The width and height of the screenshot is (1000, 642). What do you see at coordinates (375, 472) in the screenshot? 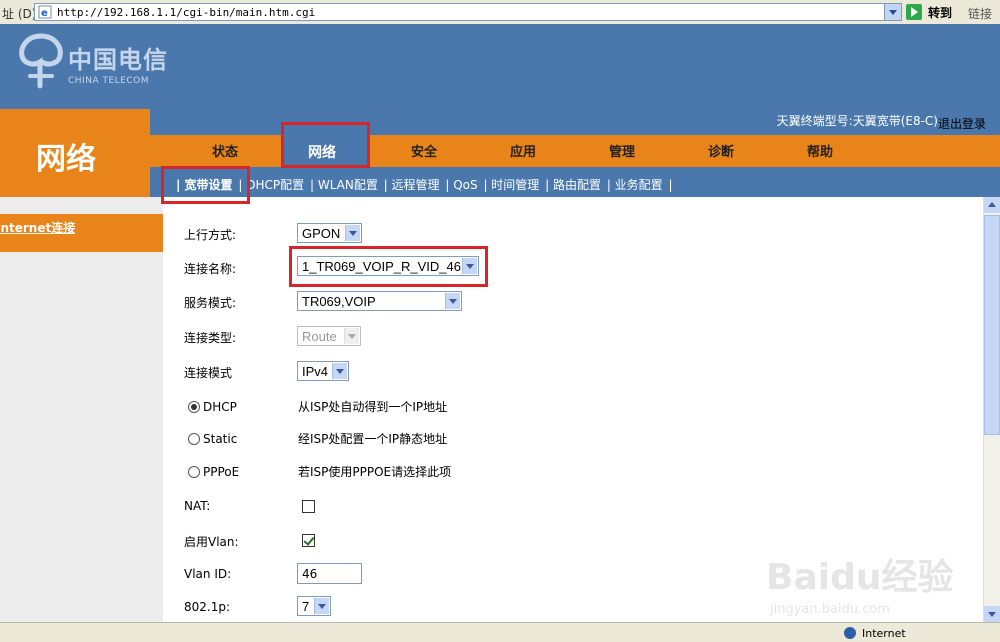
I see `radio-pppoe-desc: 若ISP使用PPPOE请选择此项` at bounding box center [375, 472].